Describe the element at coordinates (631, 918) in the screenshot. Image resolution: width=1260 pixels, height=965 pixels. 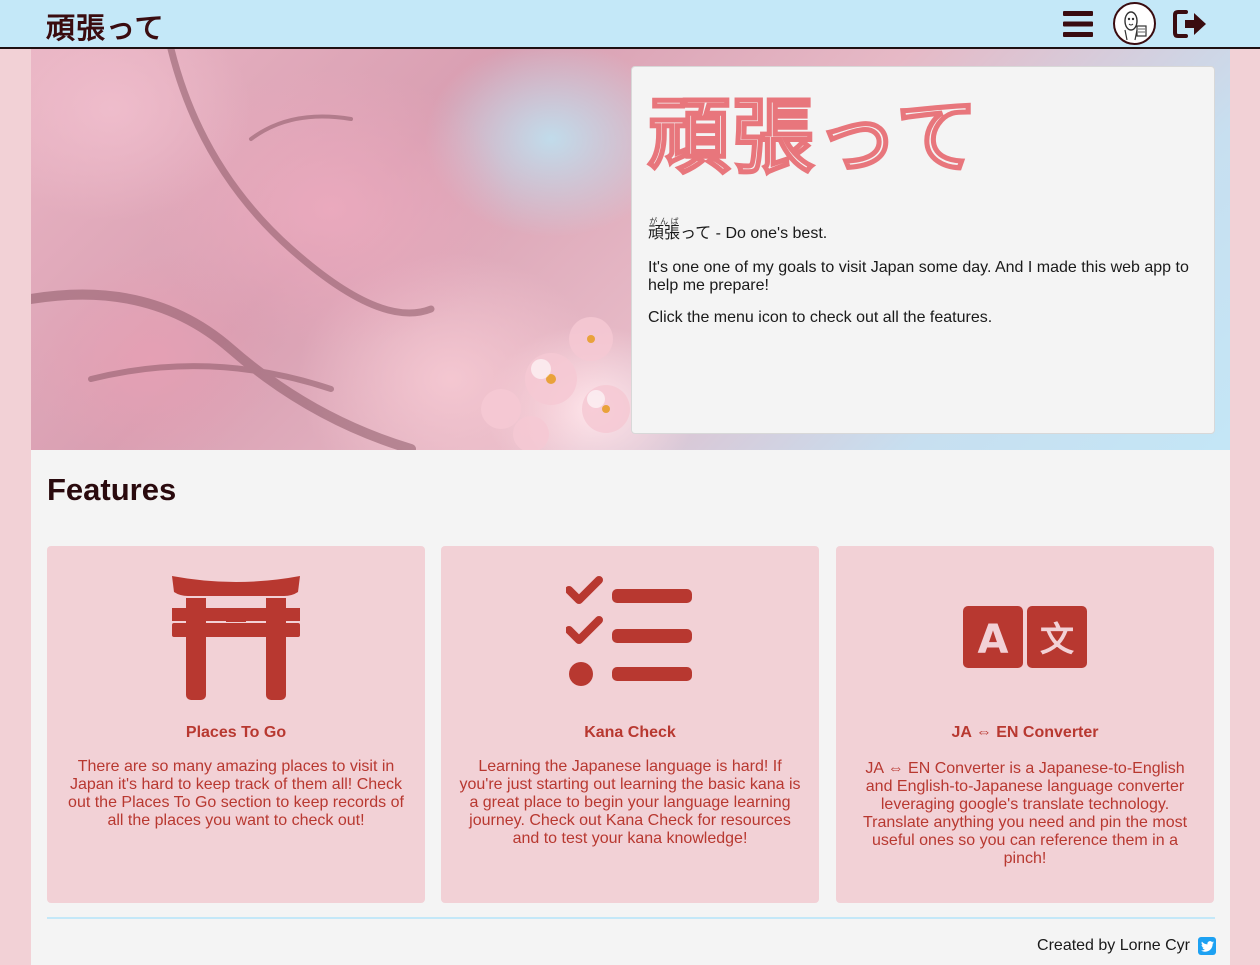
I see `footer-divider` at that location.